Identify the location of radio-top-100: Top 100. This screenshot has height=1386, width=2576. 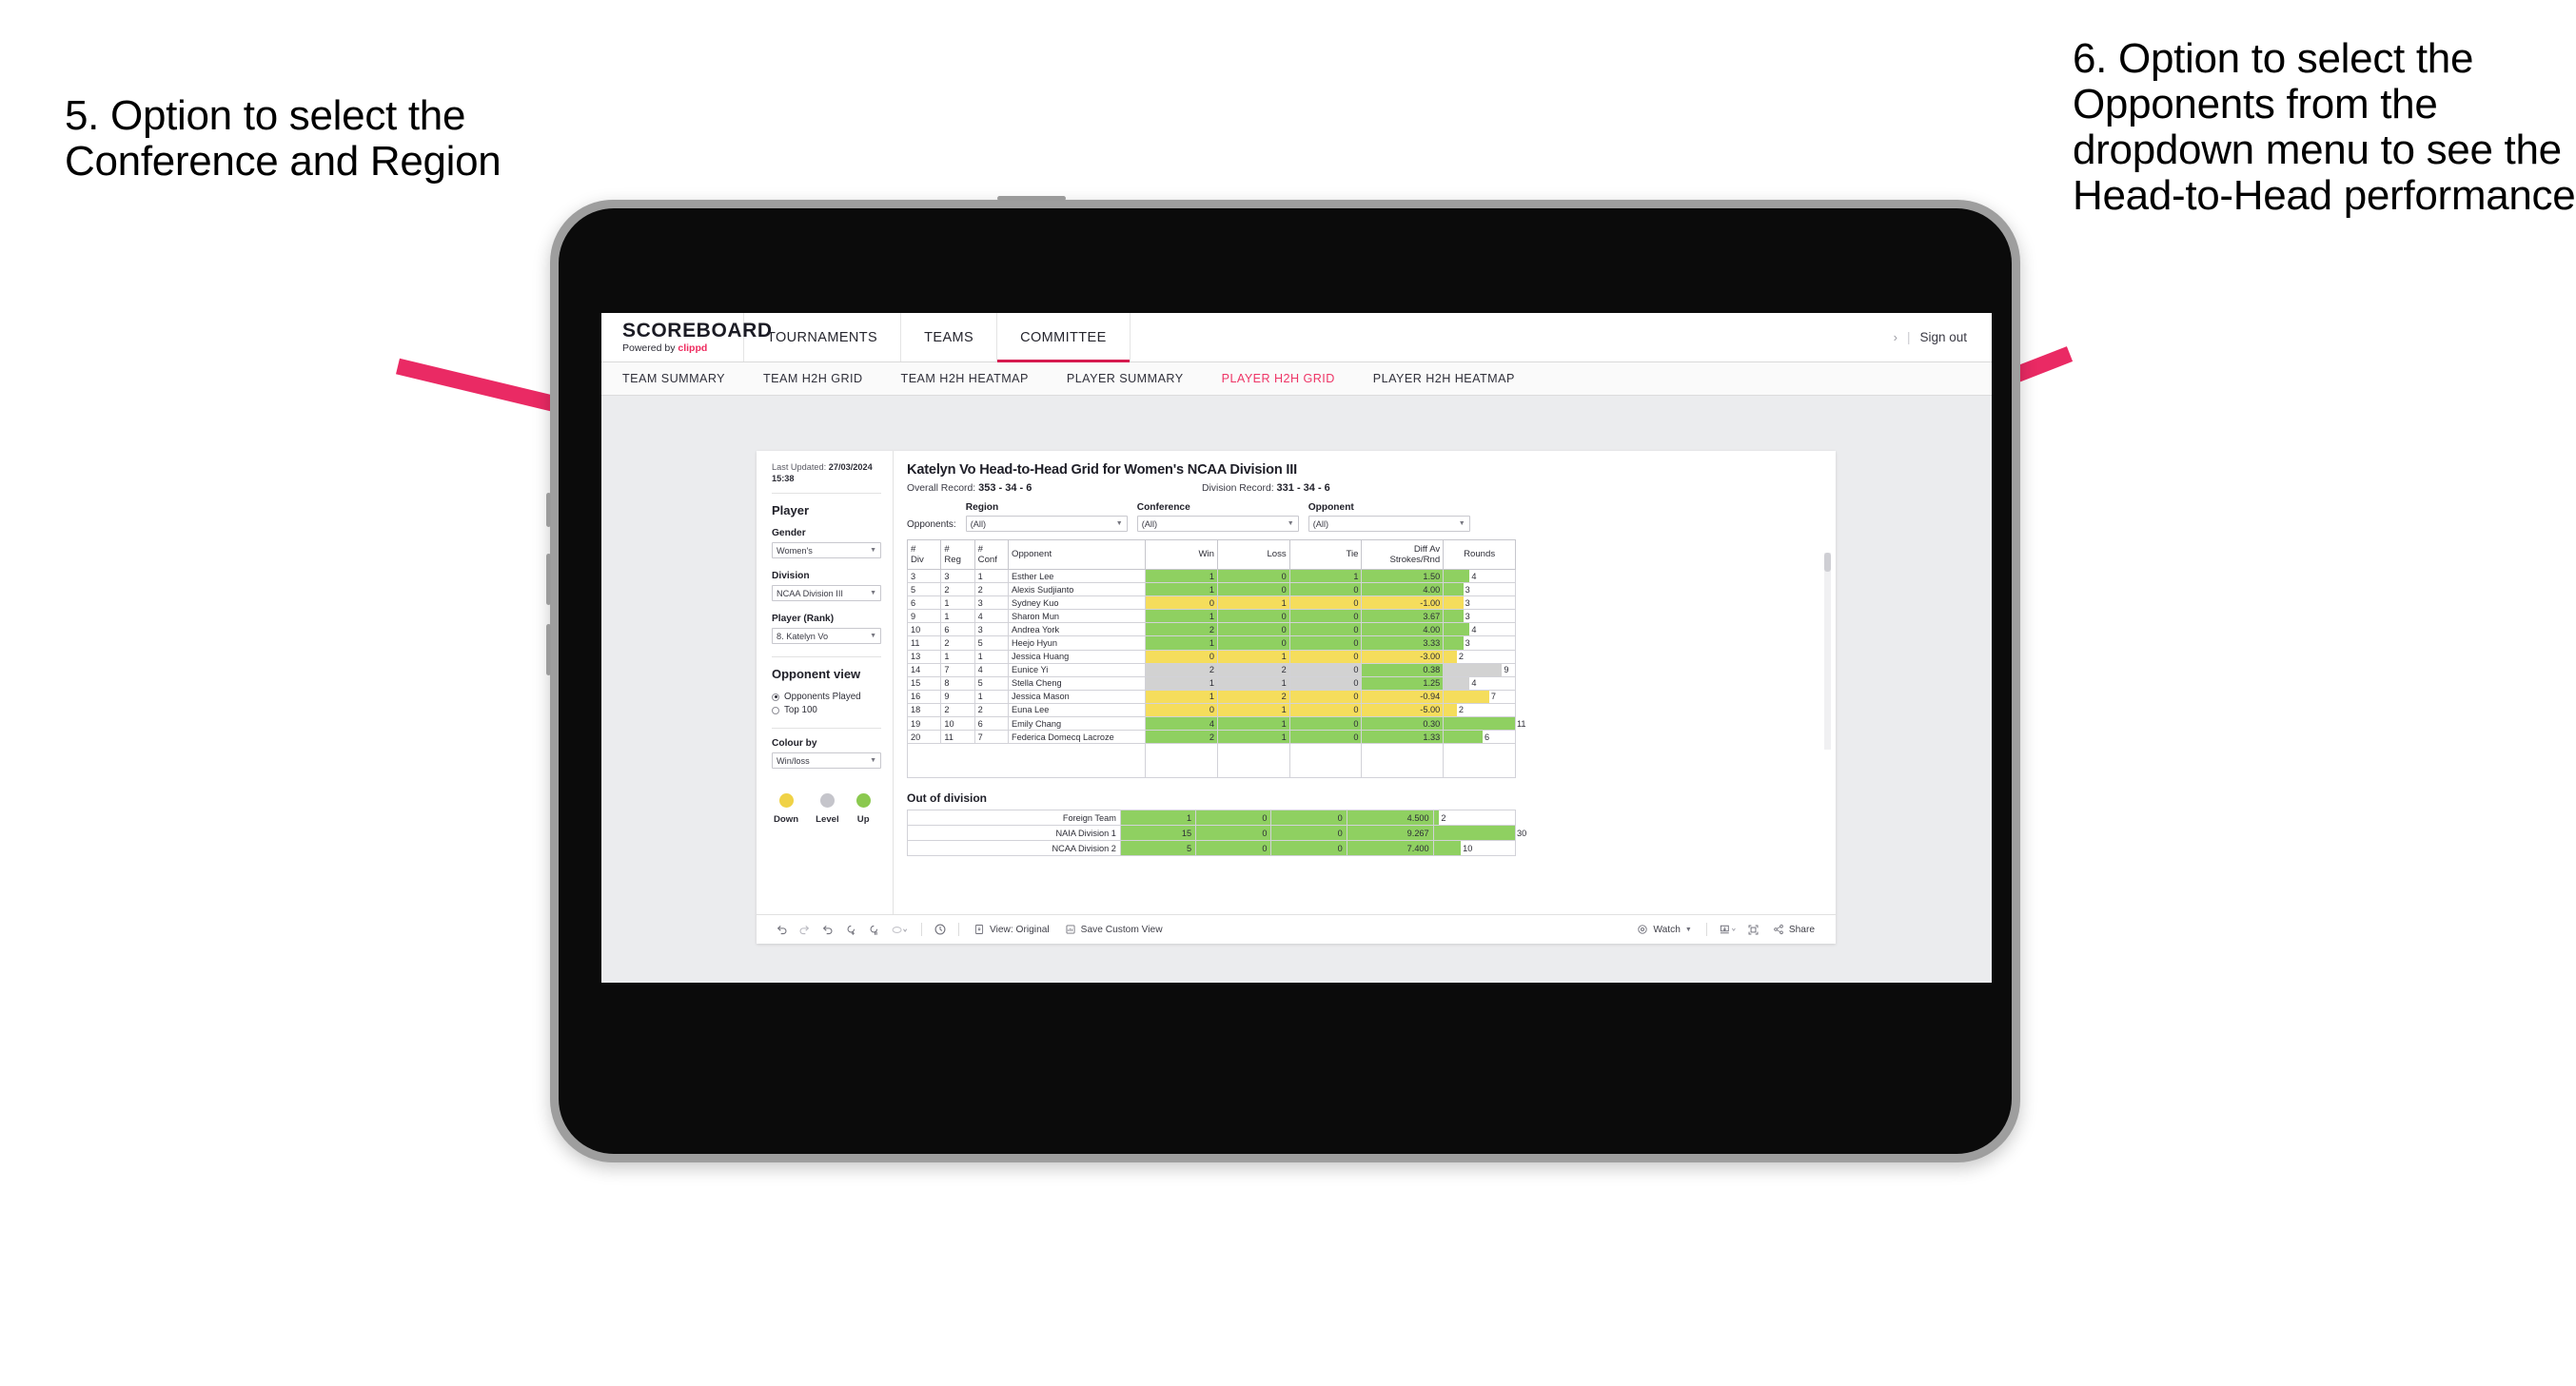
(826, 710).